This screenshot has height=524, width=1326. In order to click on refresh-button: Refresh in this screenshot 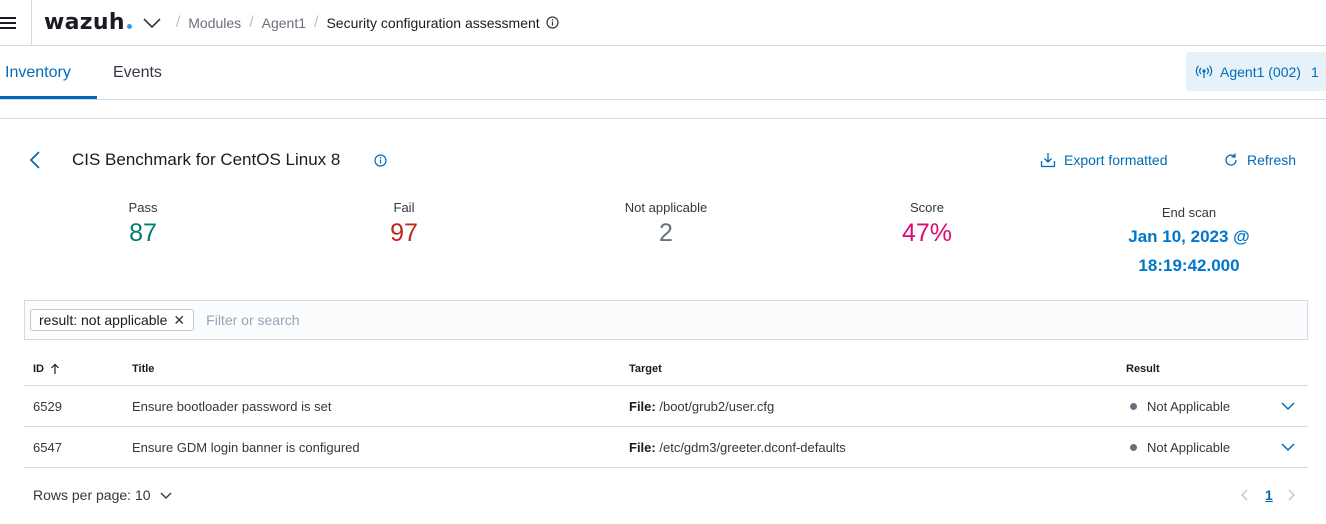, I will do `click(1259, 160)`.